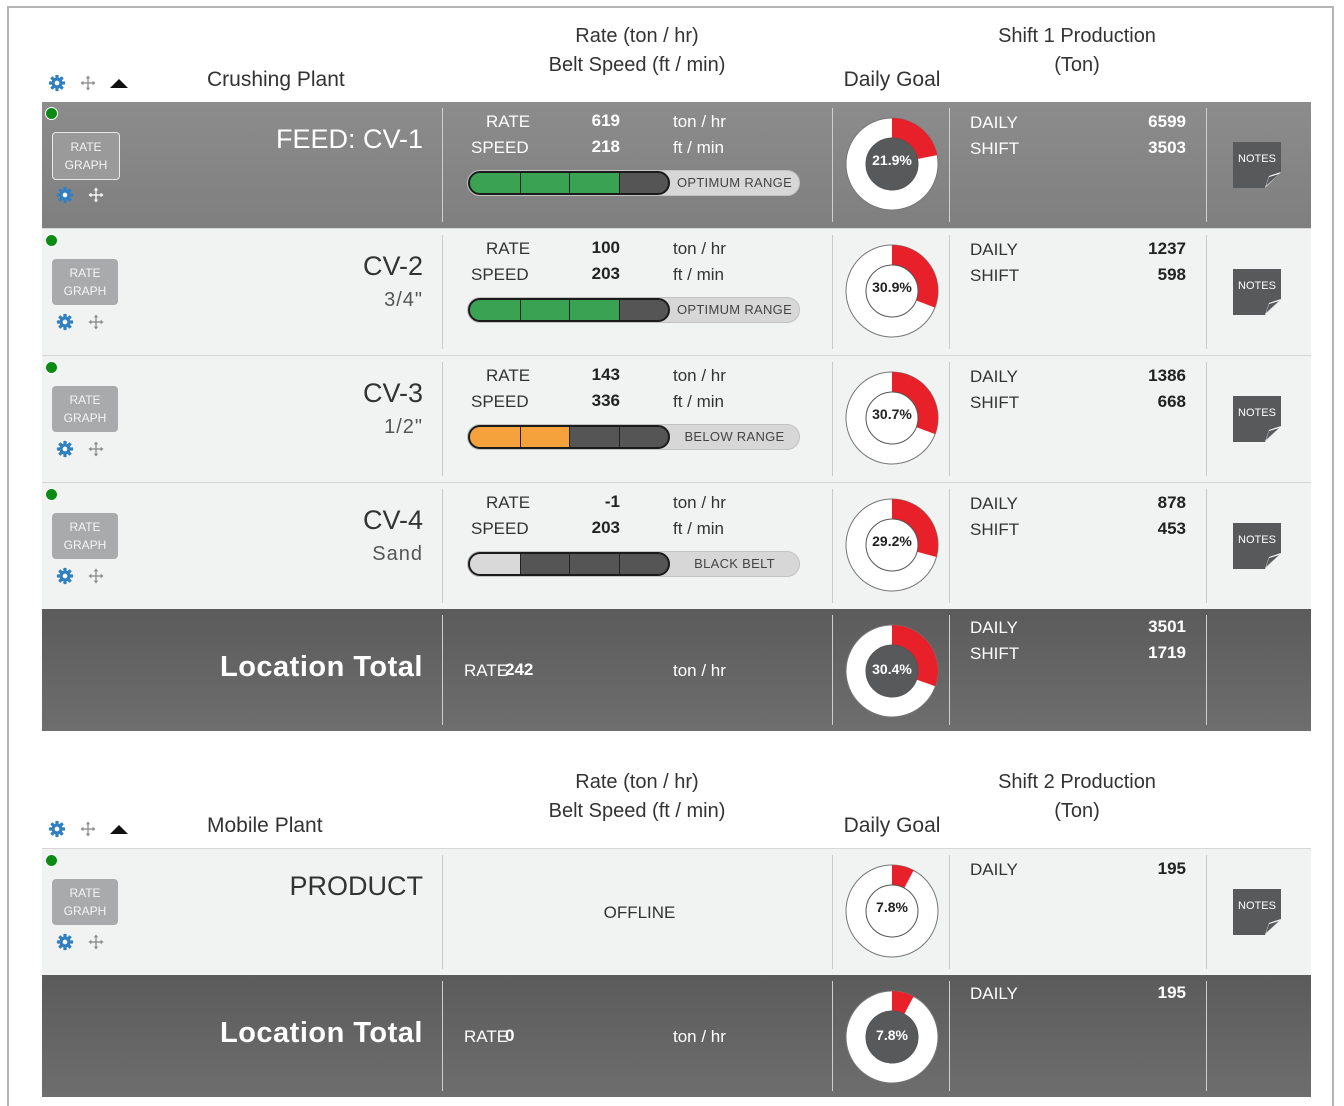  I want to click on goal-percent: 30.9%, so click(892, 287).